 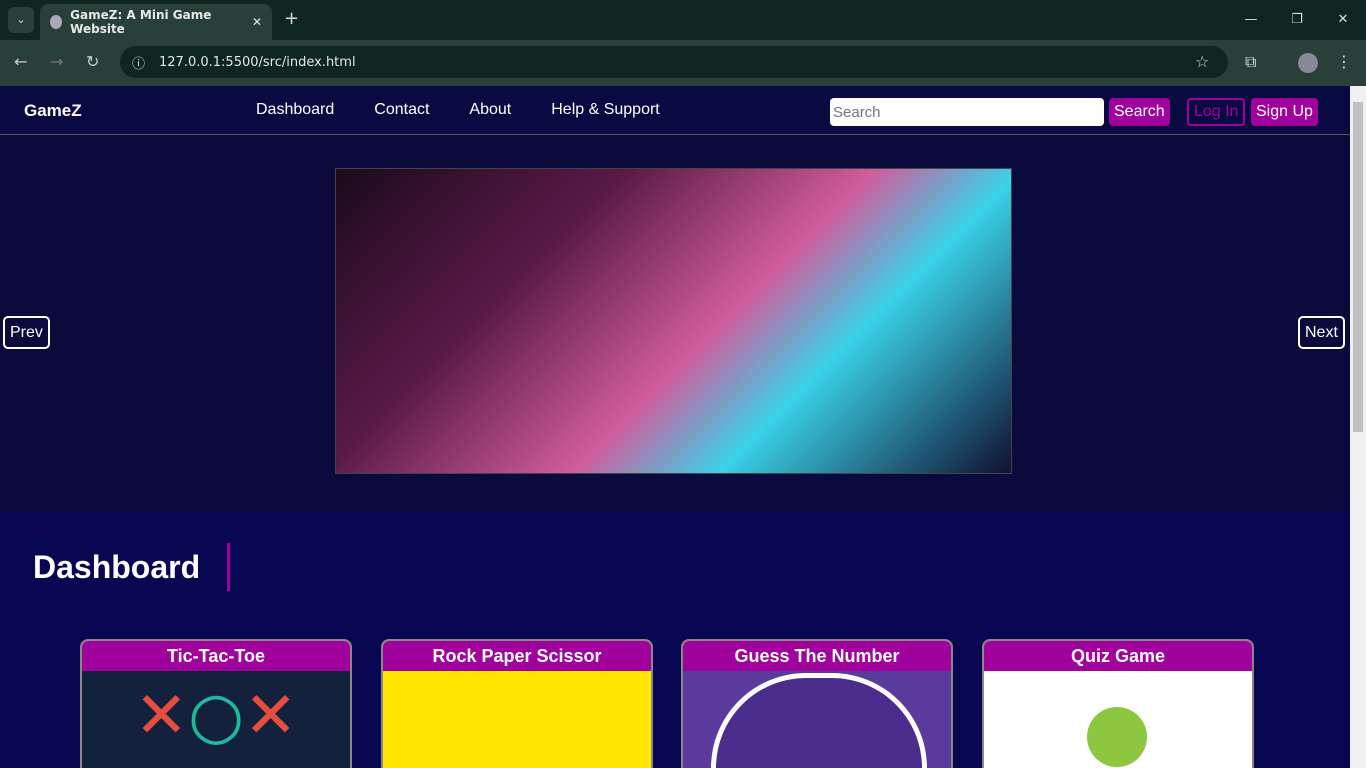 What do you see at coordinates (216, 719) in the screenshot?
I see `tictactoe-image: ✕○✕` at bounding box center [216, 719].